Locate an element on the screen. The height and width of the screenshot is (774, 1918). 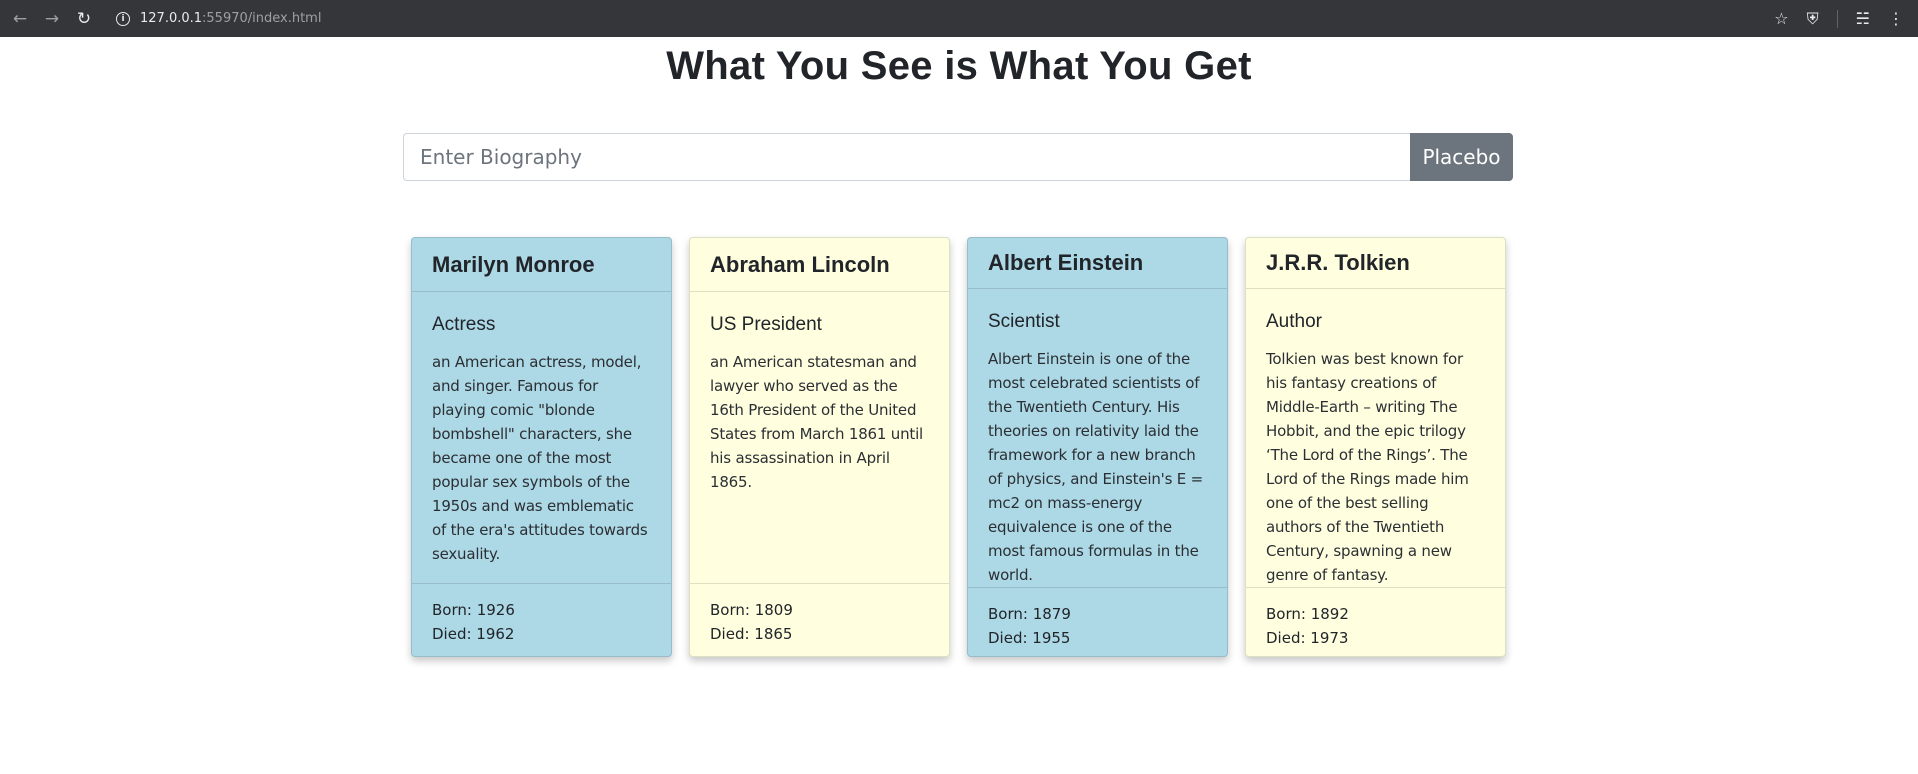
menu-kebab-icon: ⋮ is located at coordinates (1896, 18).